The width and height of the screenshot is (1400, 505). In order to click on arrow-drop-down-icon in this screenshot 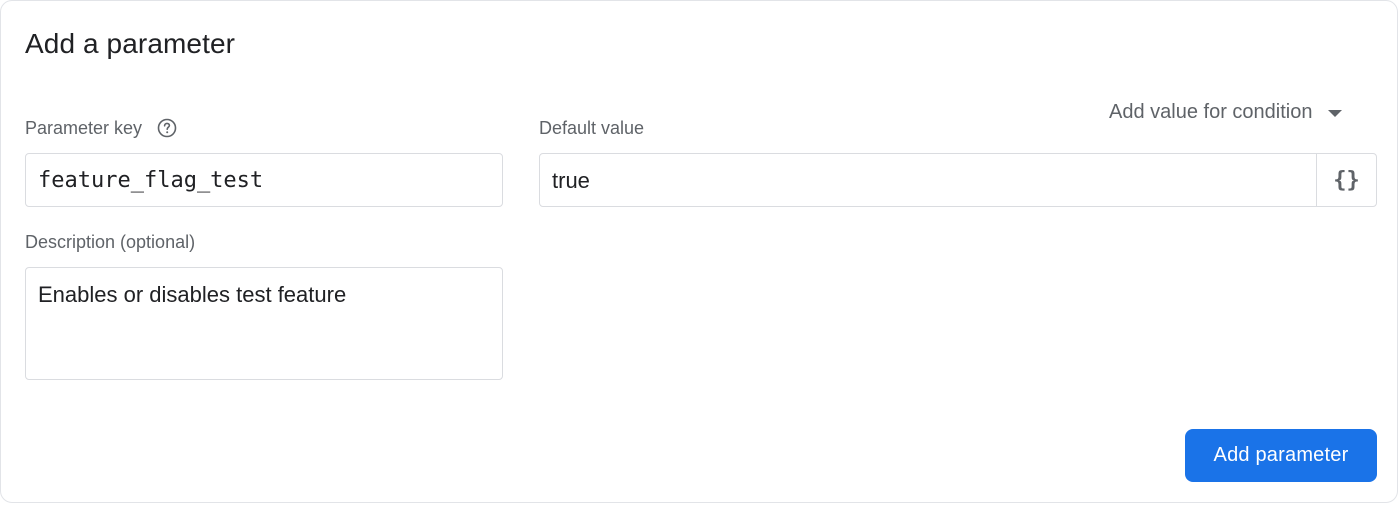, I will do `click(1335, 113)`.